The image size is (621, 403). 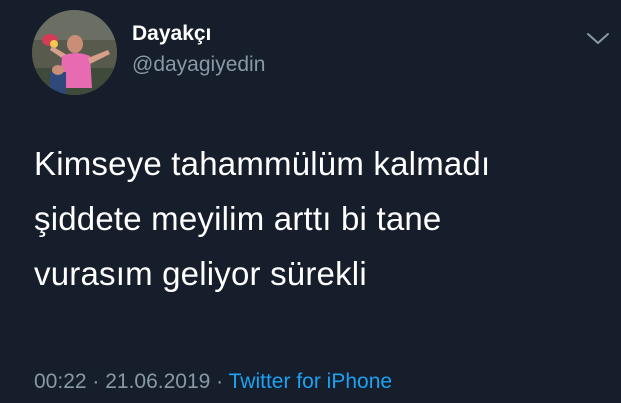 I want to click on avatar, so click(x=74, y=52).